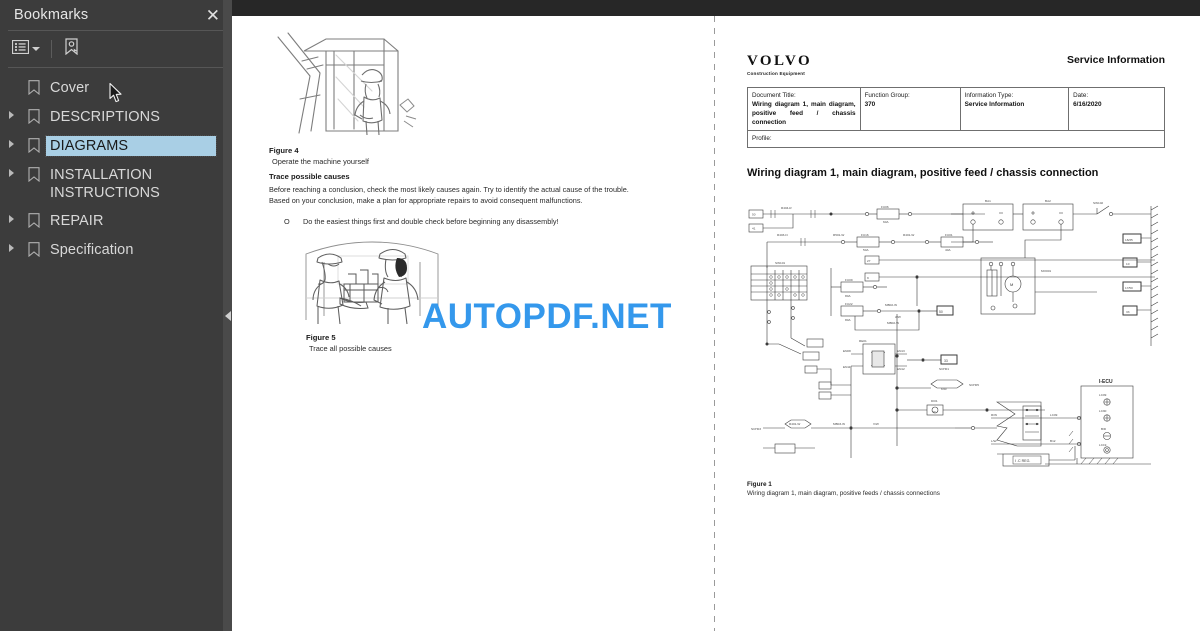 The height and width of the screenshot is (631, 1200). Describe the element at coordinates (26, 49) in the screenshot. I see `bookmark-options-button` at that location.